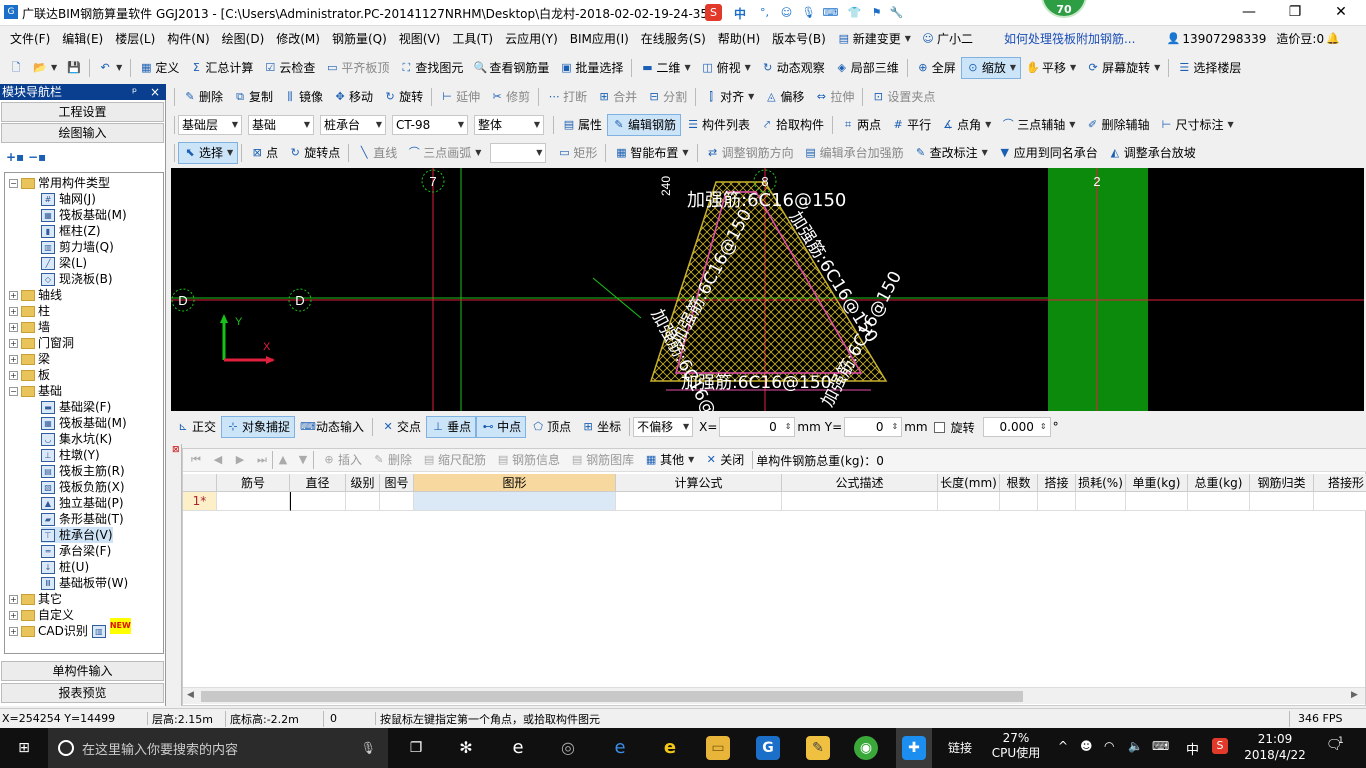 This screenshot has width=1366, height=768. What do you see at coordinates (969, 501) in the screenshot?
I see `cell-length` at bounding box center [969, 501].